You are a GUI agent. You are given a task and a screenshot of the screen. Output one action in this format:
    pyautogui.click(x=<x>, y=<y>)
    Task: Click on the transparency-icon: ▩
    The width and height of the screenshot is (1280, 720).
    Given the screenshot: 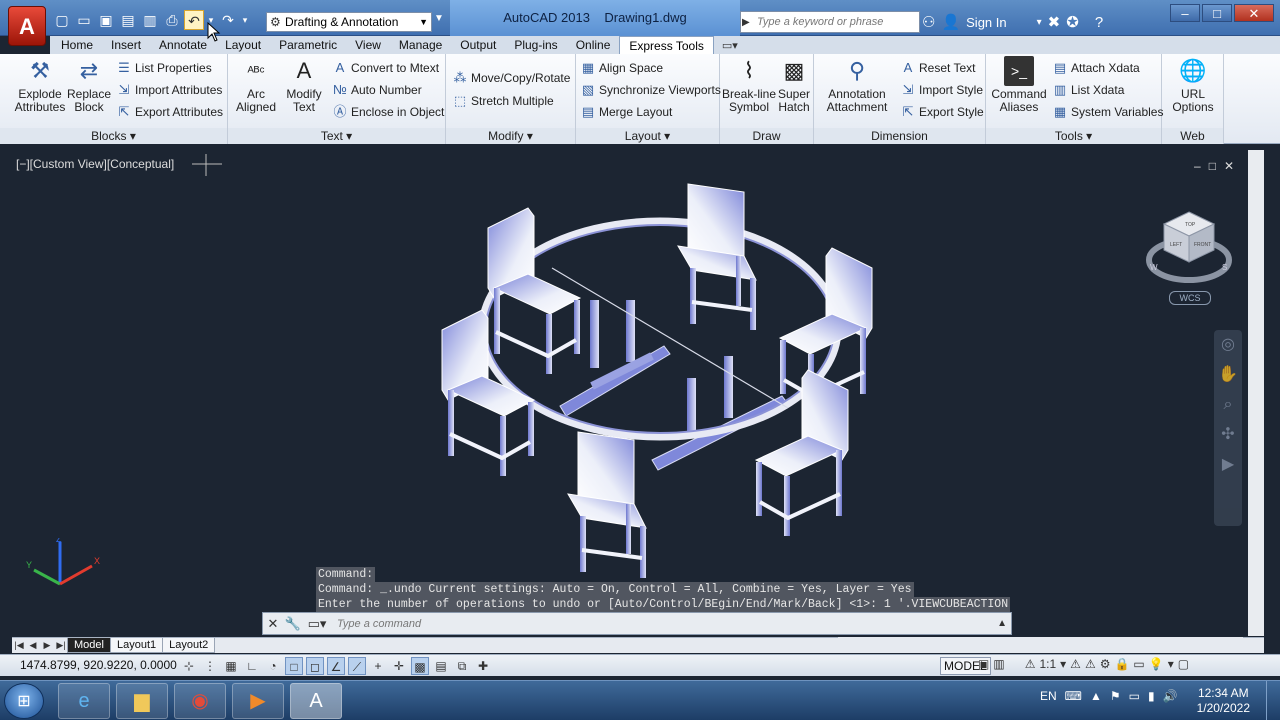 What is the action you would take?
    pyautogui.click(x=420, y=666)
    